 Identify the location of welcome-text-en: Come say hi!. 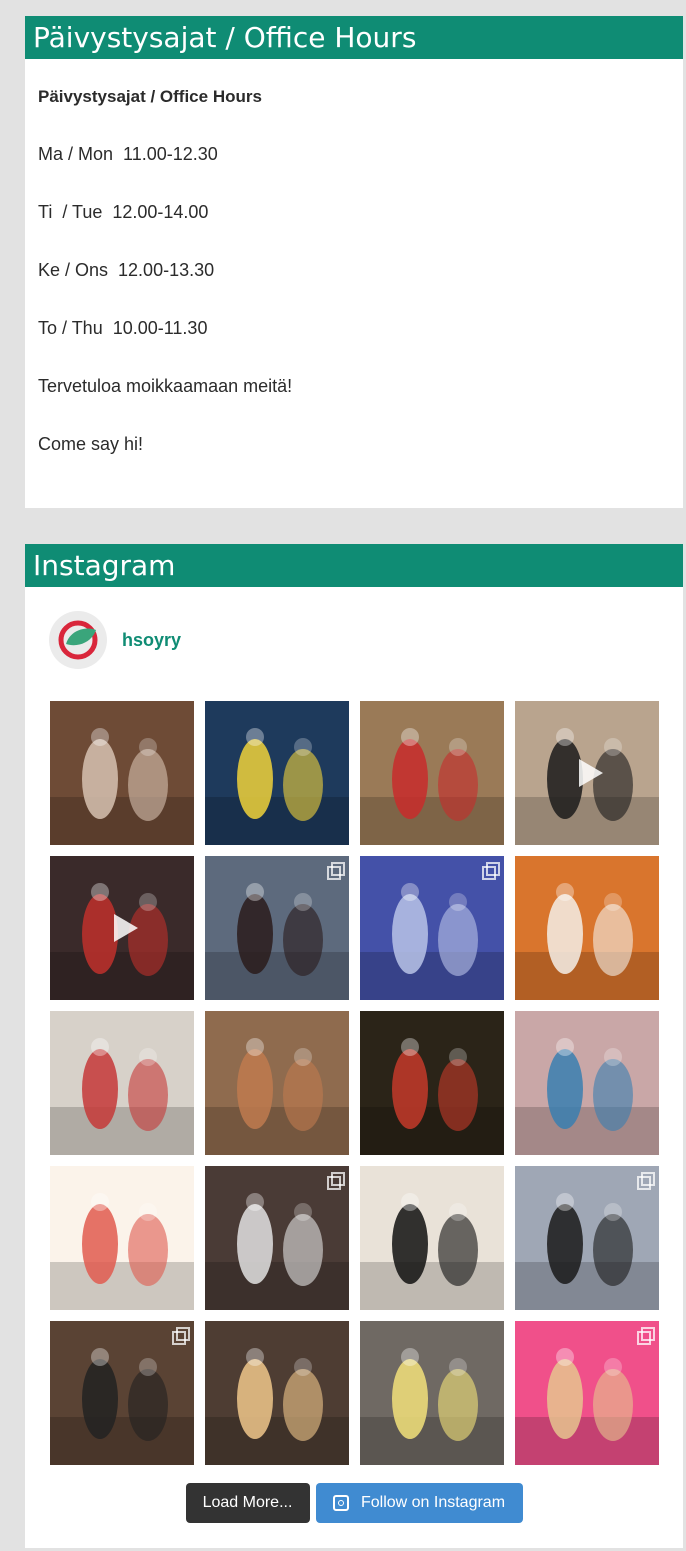
(91, 444).